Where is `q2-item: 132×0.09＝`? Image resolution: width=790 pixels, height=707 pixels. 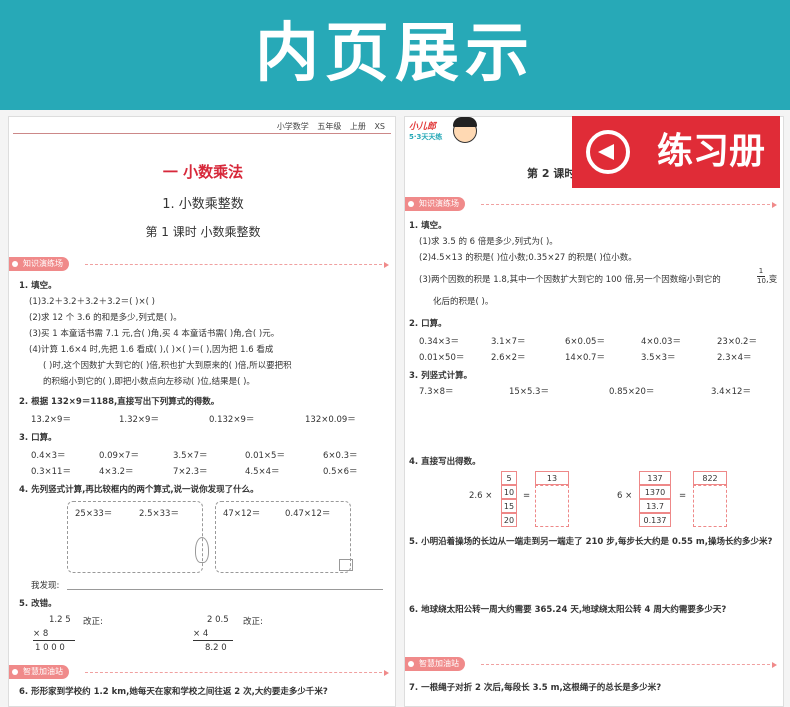 q2-item: 132×0.09＝ is located at coordinates (330, 420).